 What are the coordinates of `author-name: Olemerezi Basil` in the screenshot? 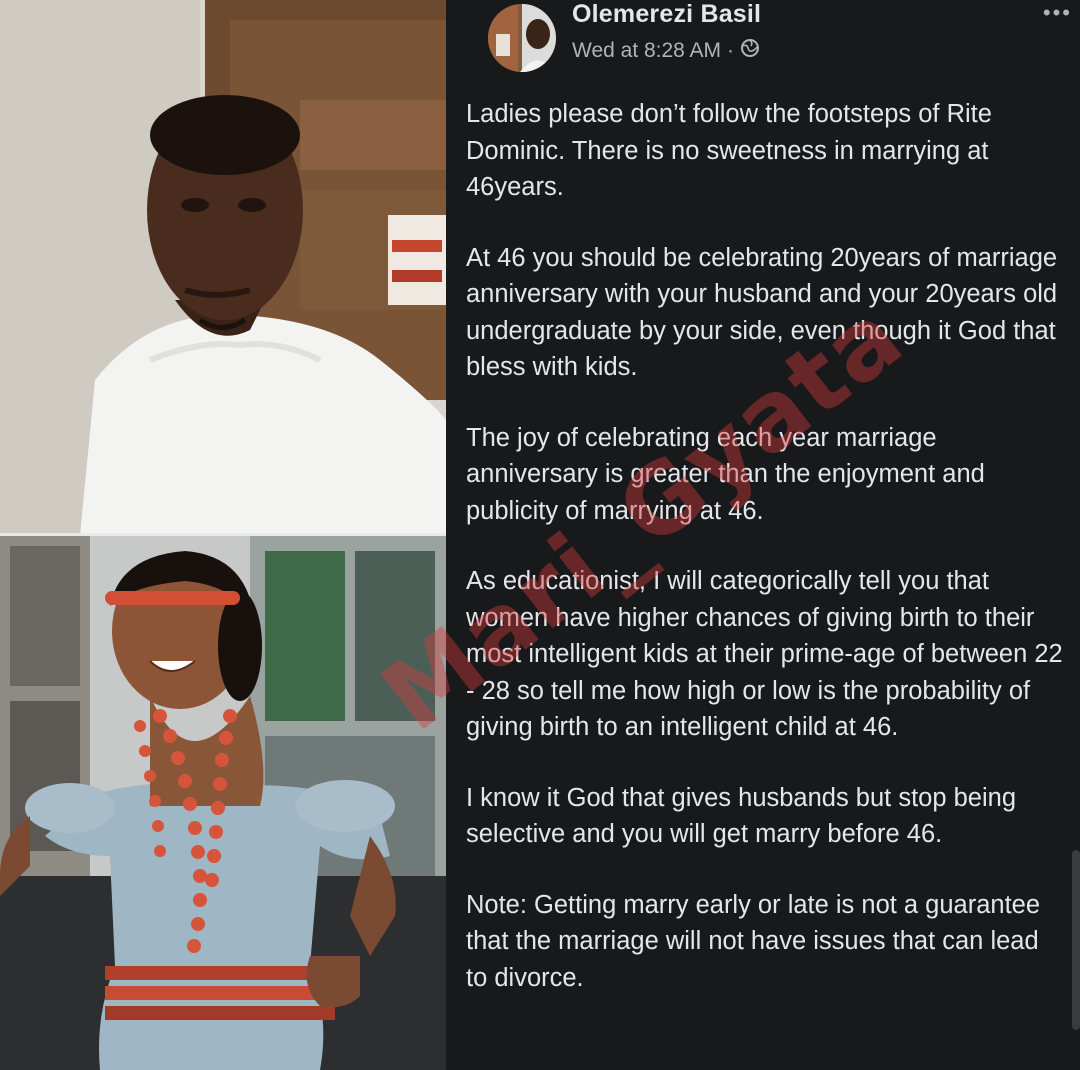 It's located at (666, 14).